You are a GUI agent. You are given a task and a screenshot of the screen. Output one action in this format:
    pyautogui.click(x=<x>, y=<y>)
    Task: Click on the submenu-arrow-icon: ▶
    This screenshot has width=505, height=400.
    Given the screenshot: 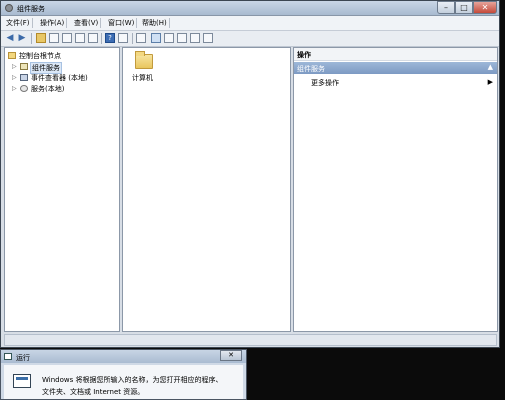 What is the action you would take?
    pyautogui.click(x=490, y=82)
    